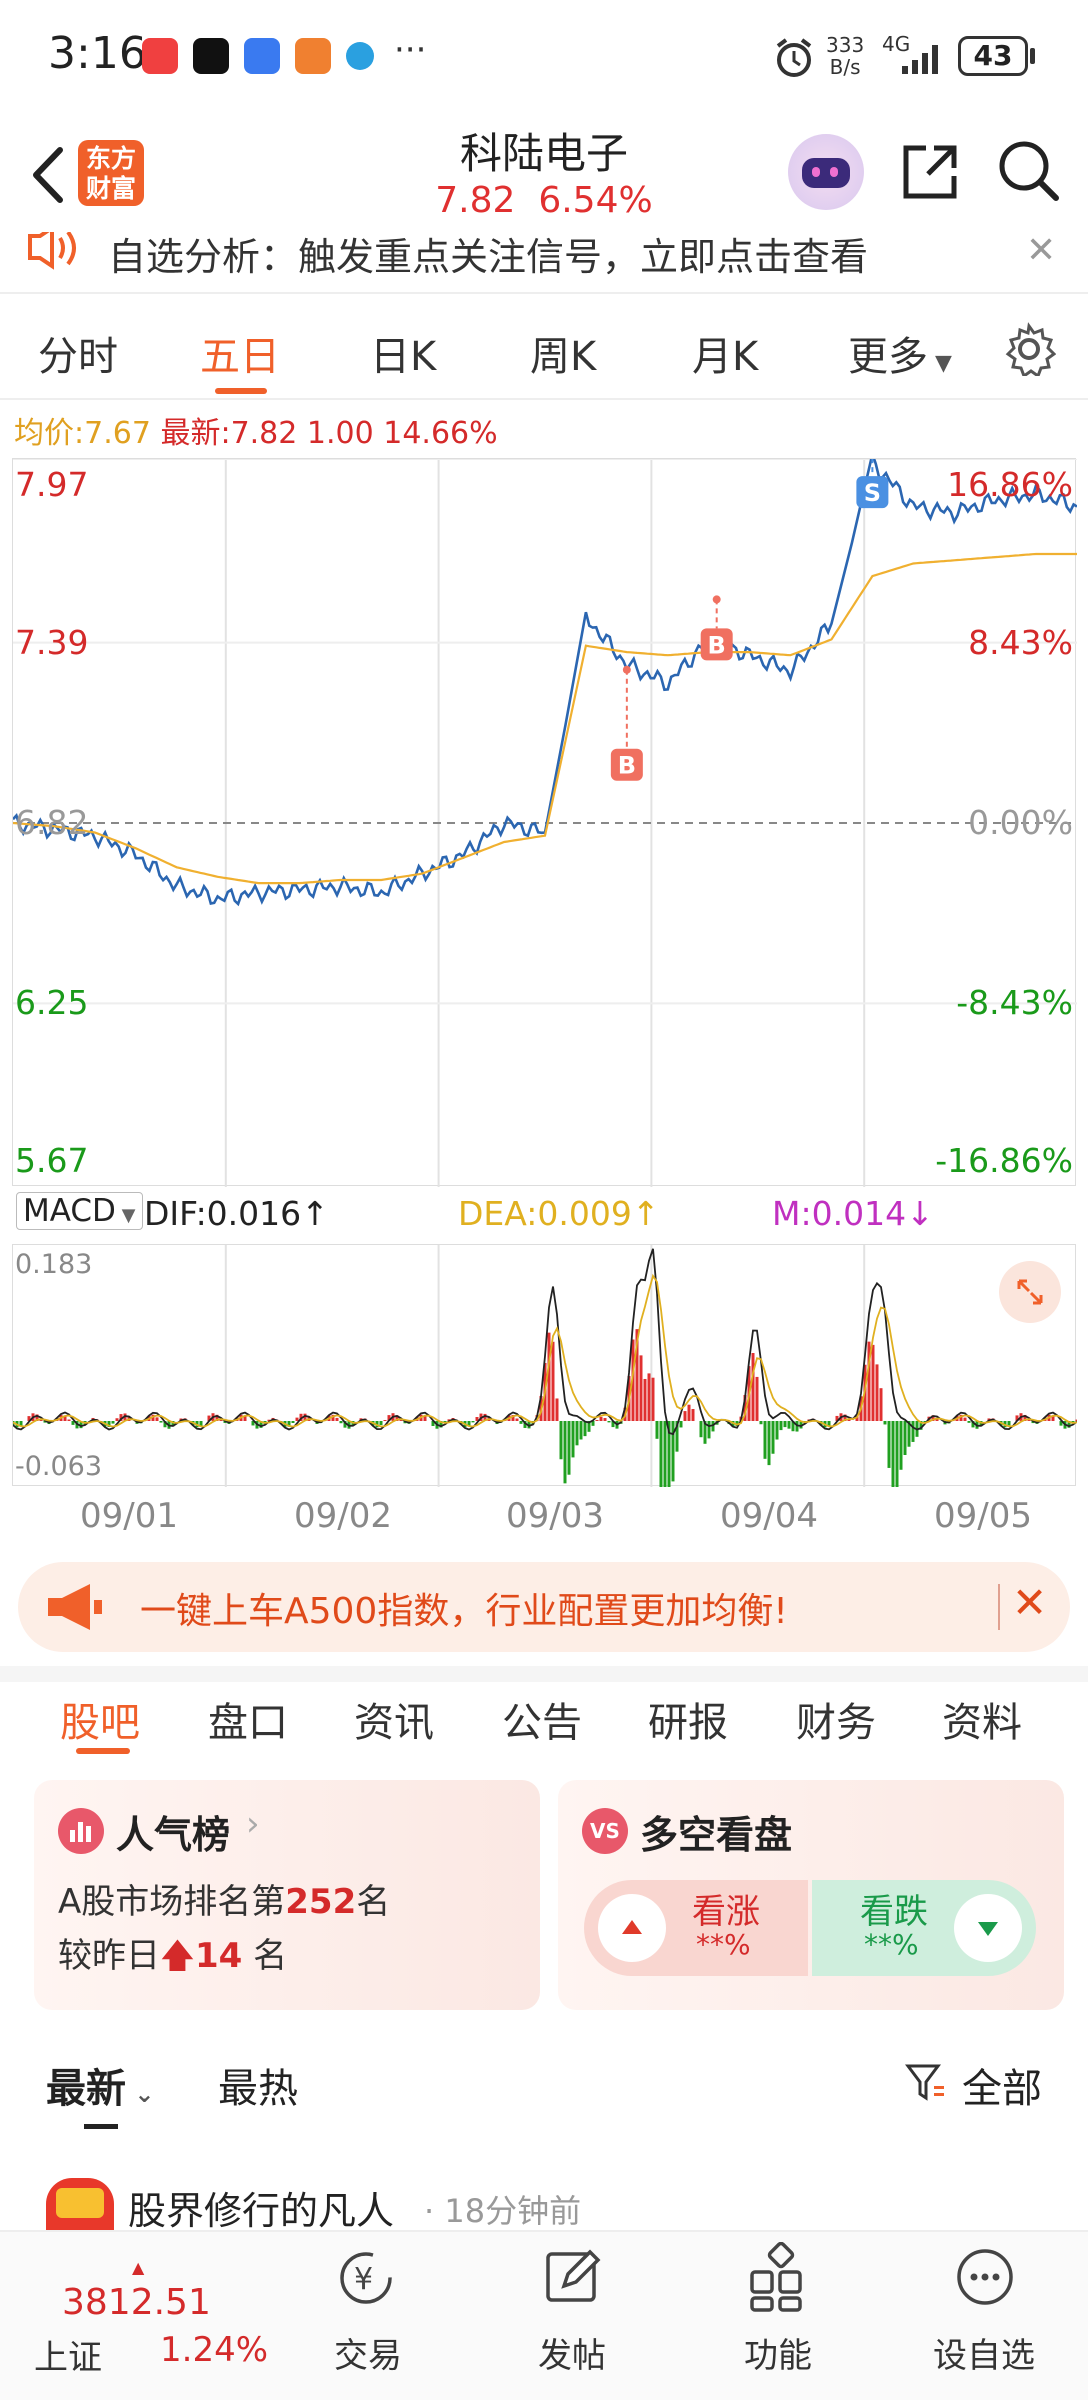  What do you see at coordinates (313, 56) in the screenshot?
I see `app-icon-orange` at bounding box center [313, 56].